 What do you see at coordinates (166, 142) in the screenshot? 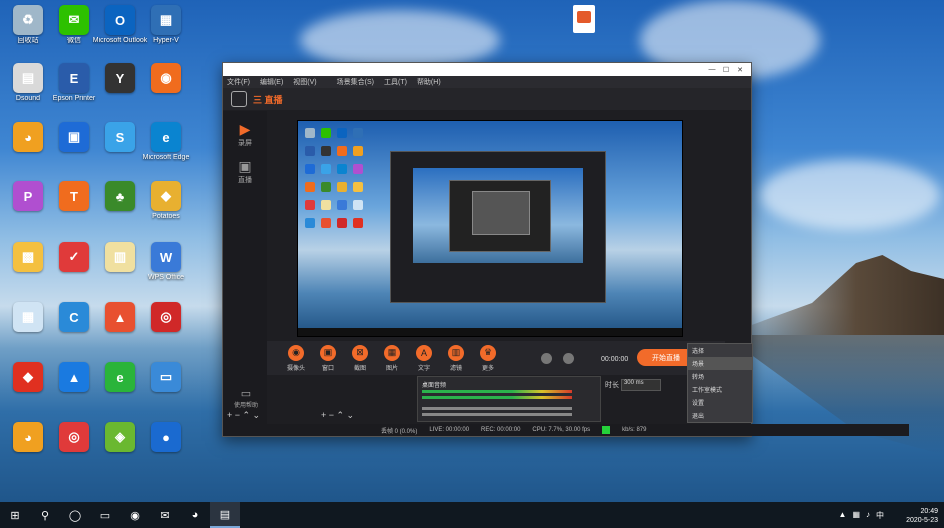
I see `desktop-shortcut: e Microsoft Edge` at bounding box center [166, 142].